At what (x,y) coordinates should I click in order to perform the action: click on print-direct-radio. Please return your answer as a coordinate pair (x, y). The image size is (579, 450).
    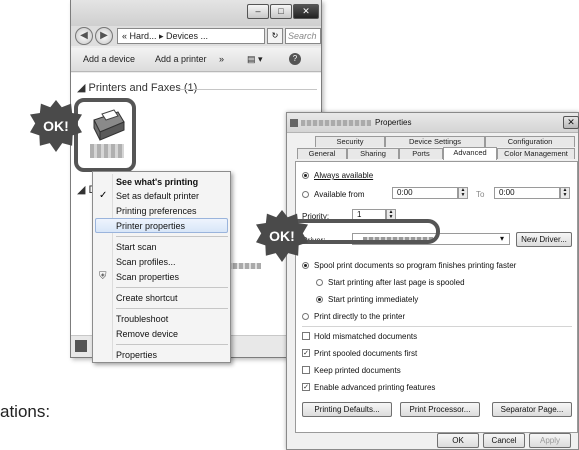
    Looking at the image, I should click on (305, 316).